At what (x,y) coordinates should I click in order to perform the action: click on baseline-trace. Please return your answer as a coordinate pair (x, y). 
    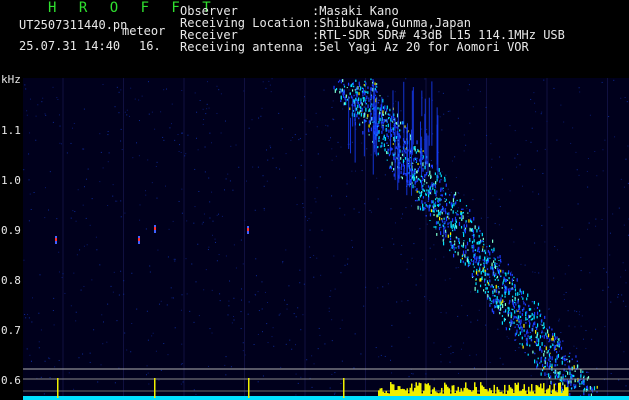
    Looking at the image, I should click on (326, 398).